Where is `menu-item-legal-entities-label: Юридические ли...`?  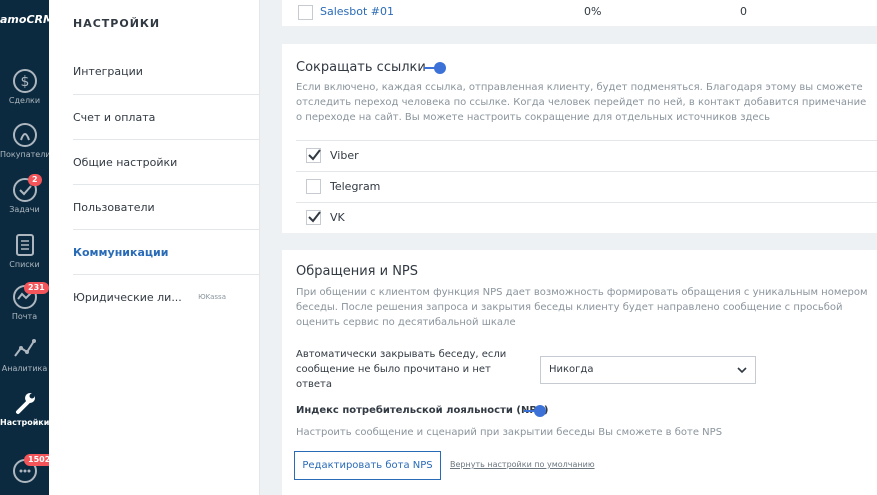
menu-item-legal-entities-label: Юридические ли... is located at coordinates (127, 297).